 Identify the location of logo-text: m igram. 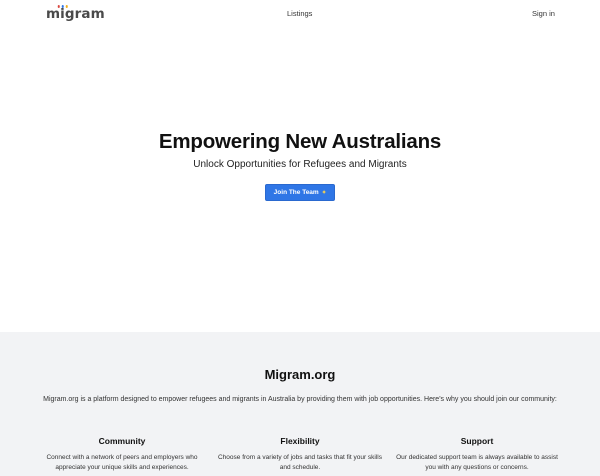
(75, 13).